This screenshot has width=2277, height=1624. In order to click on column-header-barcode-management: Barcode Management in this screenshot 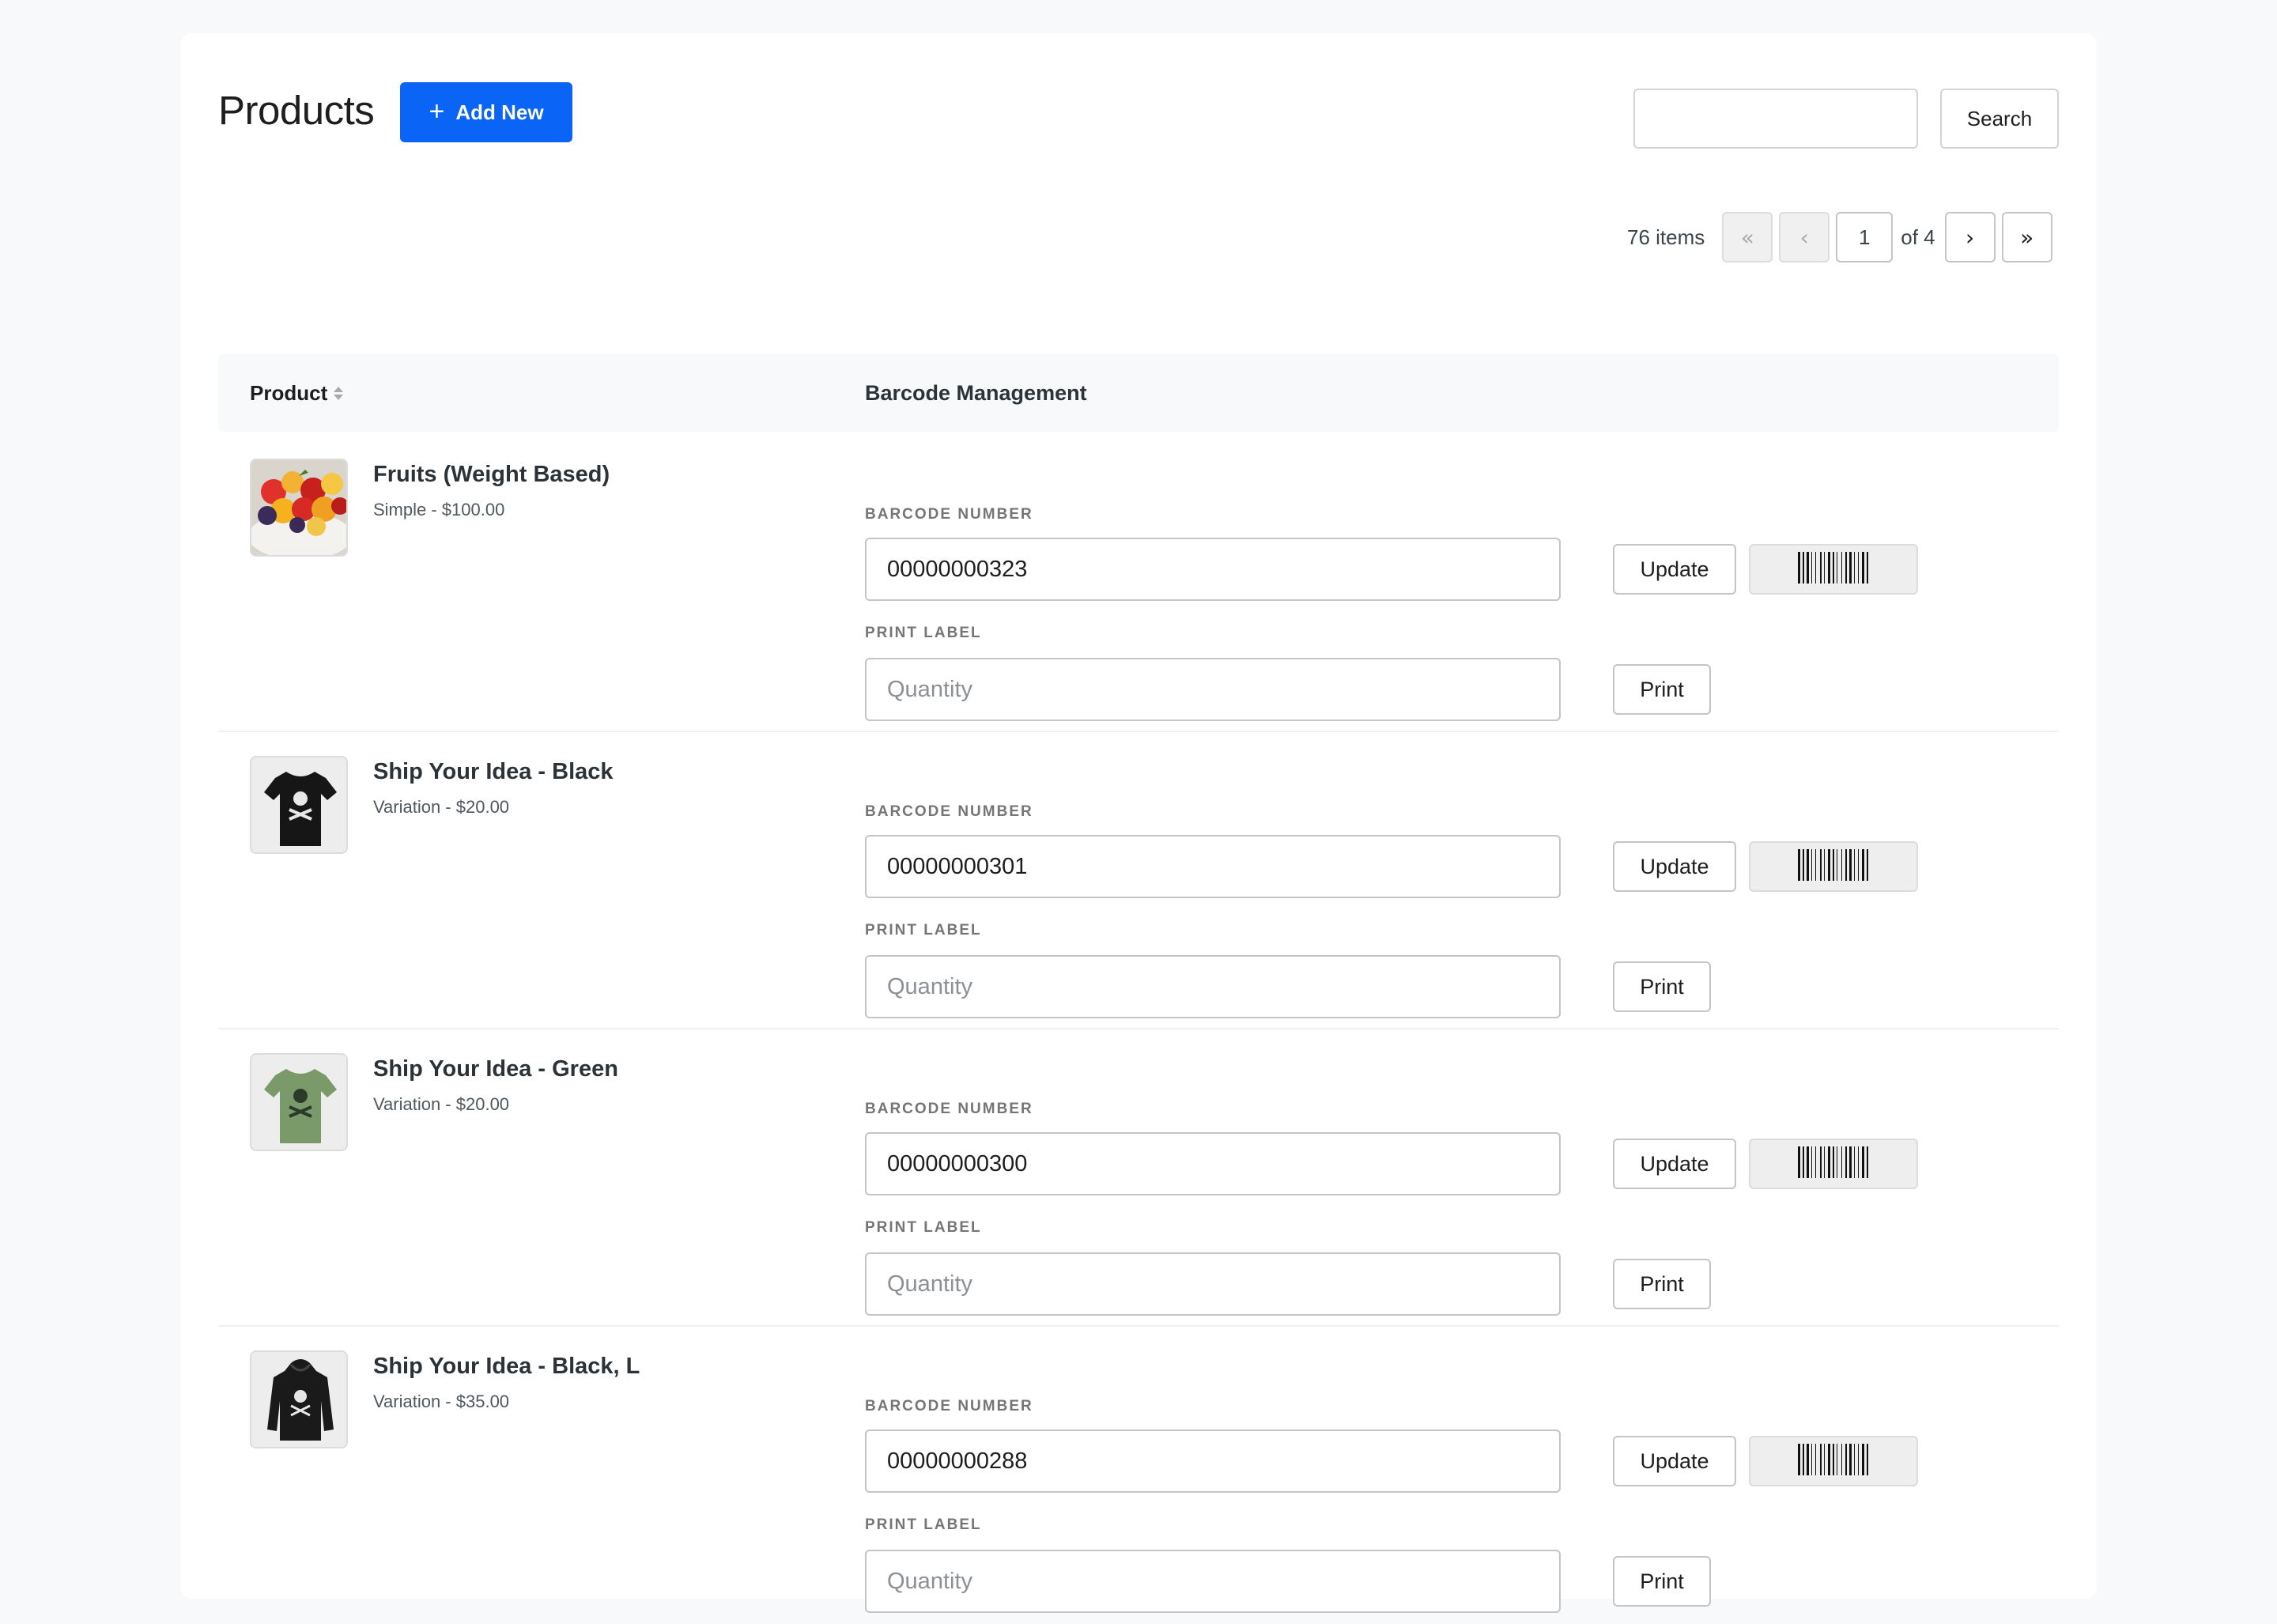, I will do `click(976, 392)`.